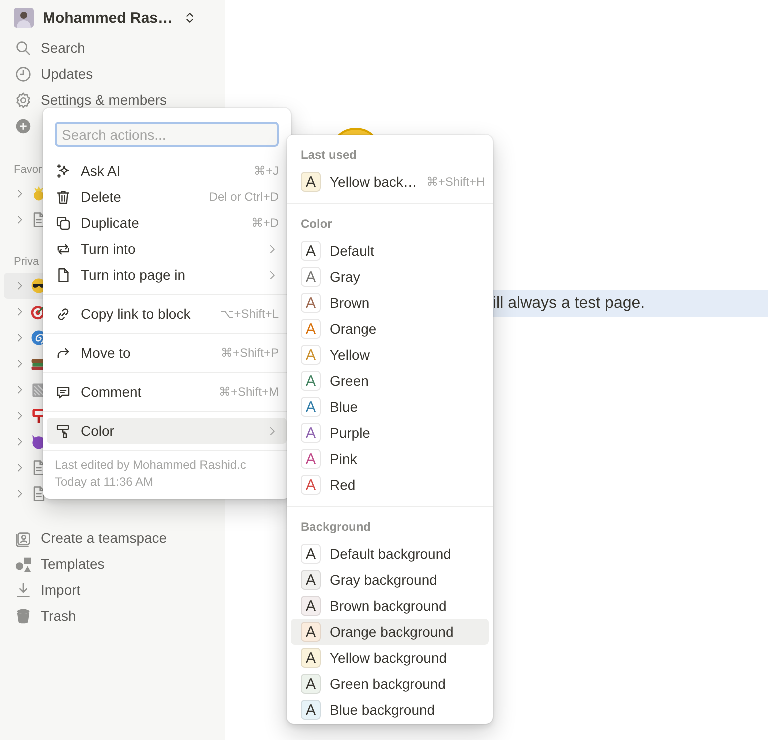  Describe the element at coordinates (26, 262) in the screenshot. I see `section-heading: Priva` at that location.